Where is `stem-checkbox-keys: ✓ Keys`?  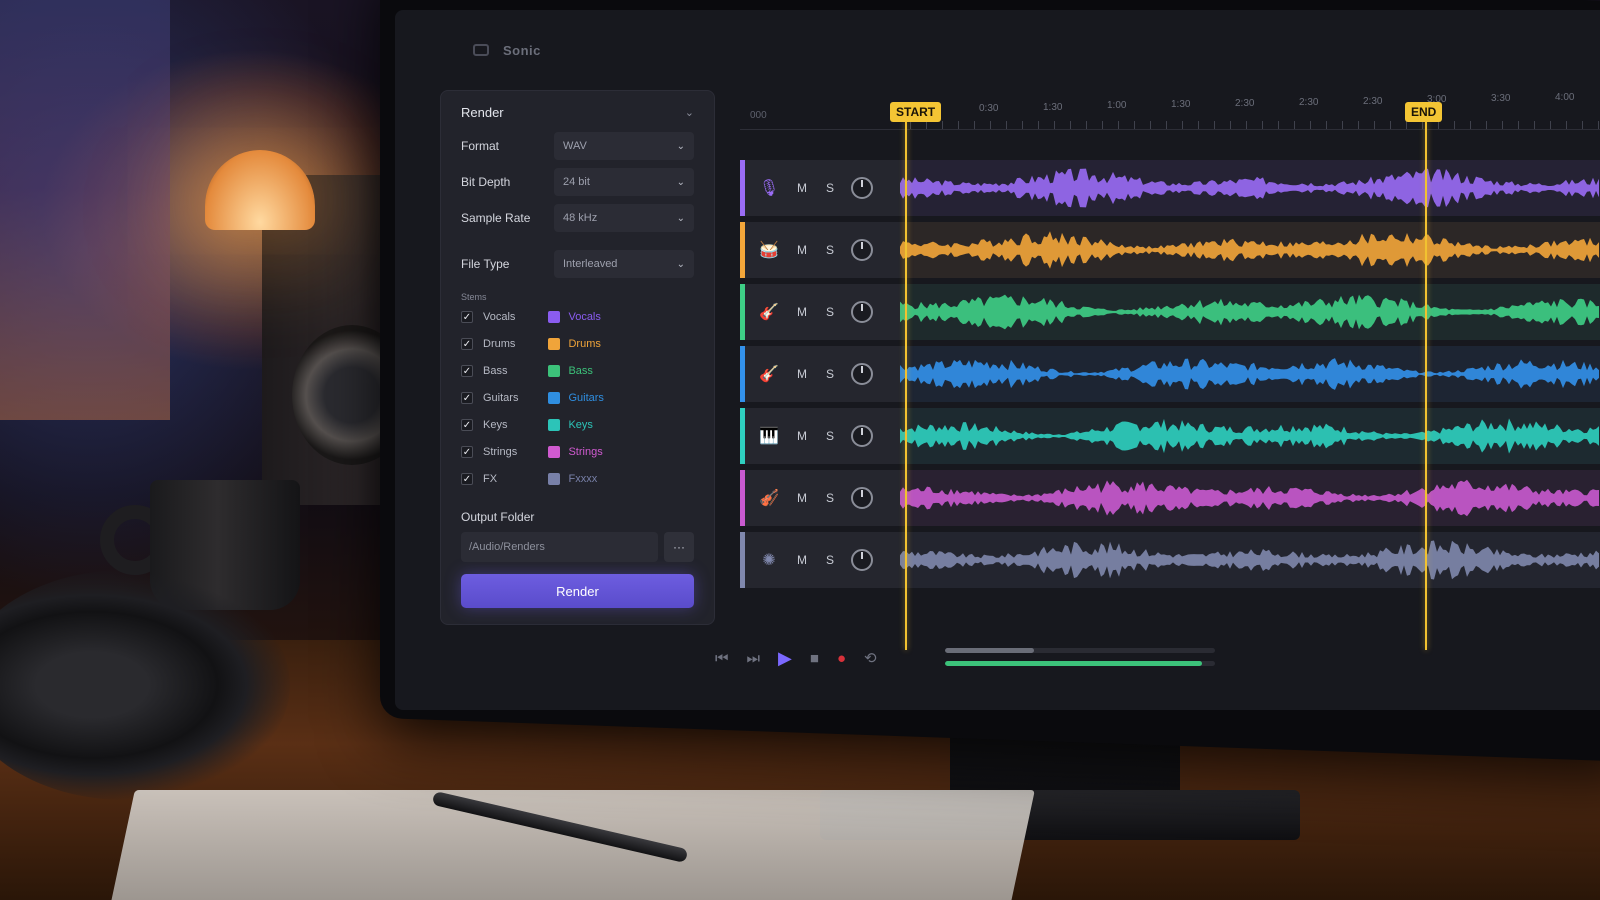 stem-checkbox-keys: ✓ Keys is located at coordinates (489, 425).